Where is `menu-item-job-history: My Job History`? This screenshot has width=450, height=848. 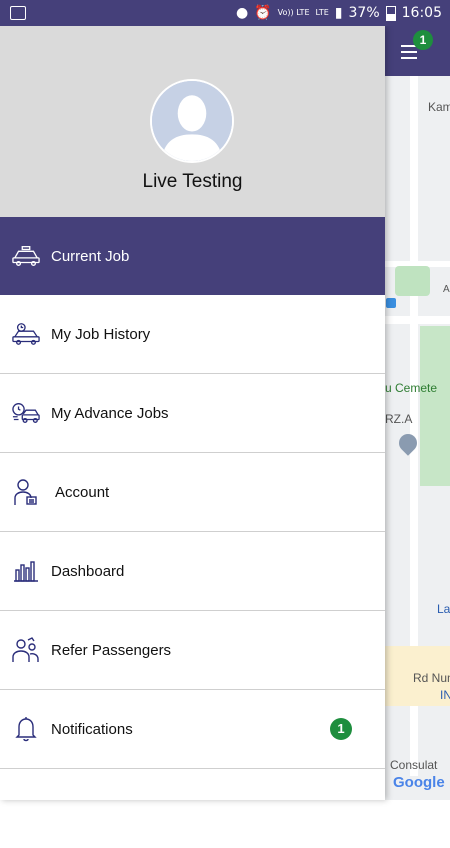 menu-item-job-history: My Job History is located at coordinates (192, 334).